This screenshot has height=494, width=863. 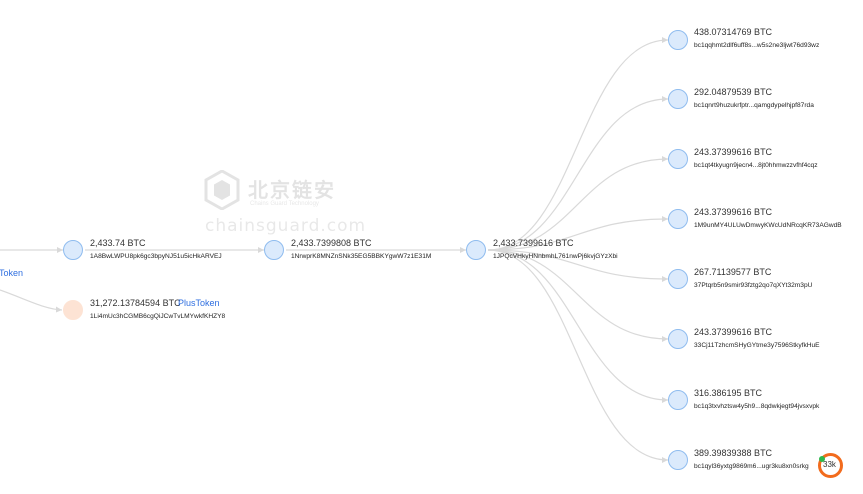 What do you see at coordinates (733, 152) in the screenshot?
I see `output-node-3-amount: 243.37399616 BTC` at bounding box center [733, 152].